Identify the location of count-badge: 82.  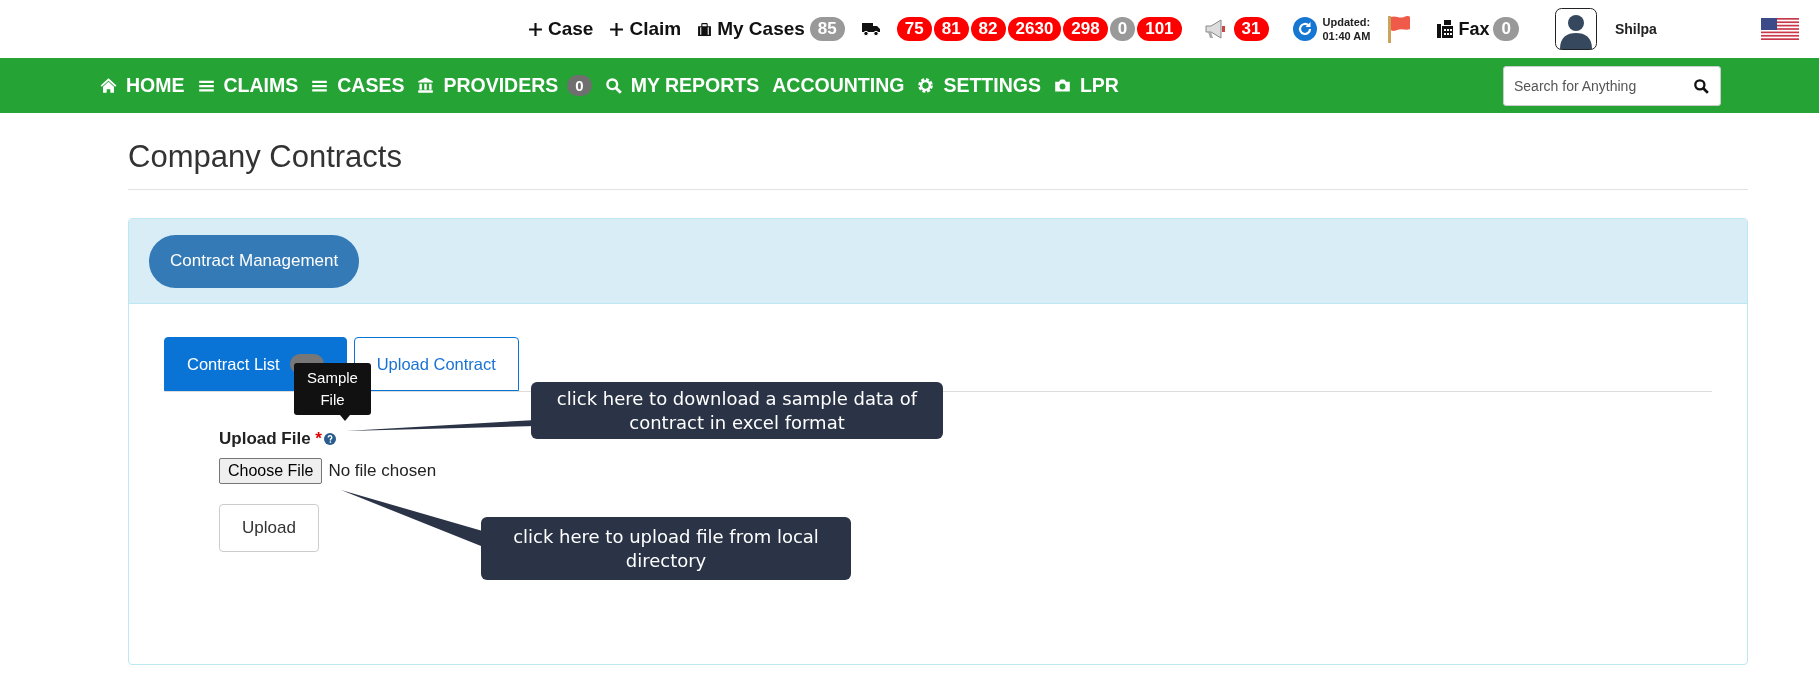
(988, 29).